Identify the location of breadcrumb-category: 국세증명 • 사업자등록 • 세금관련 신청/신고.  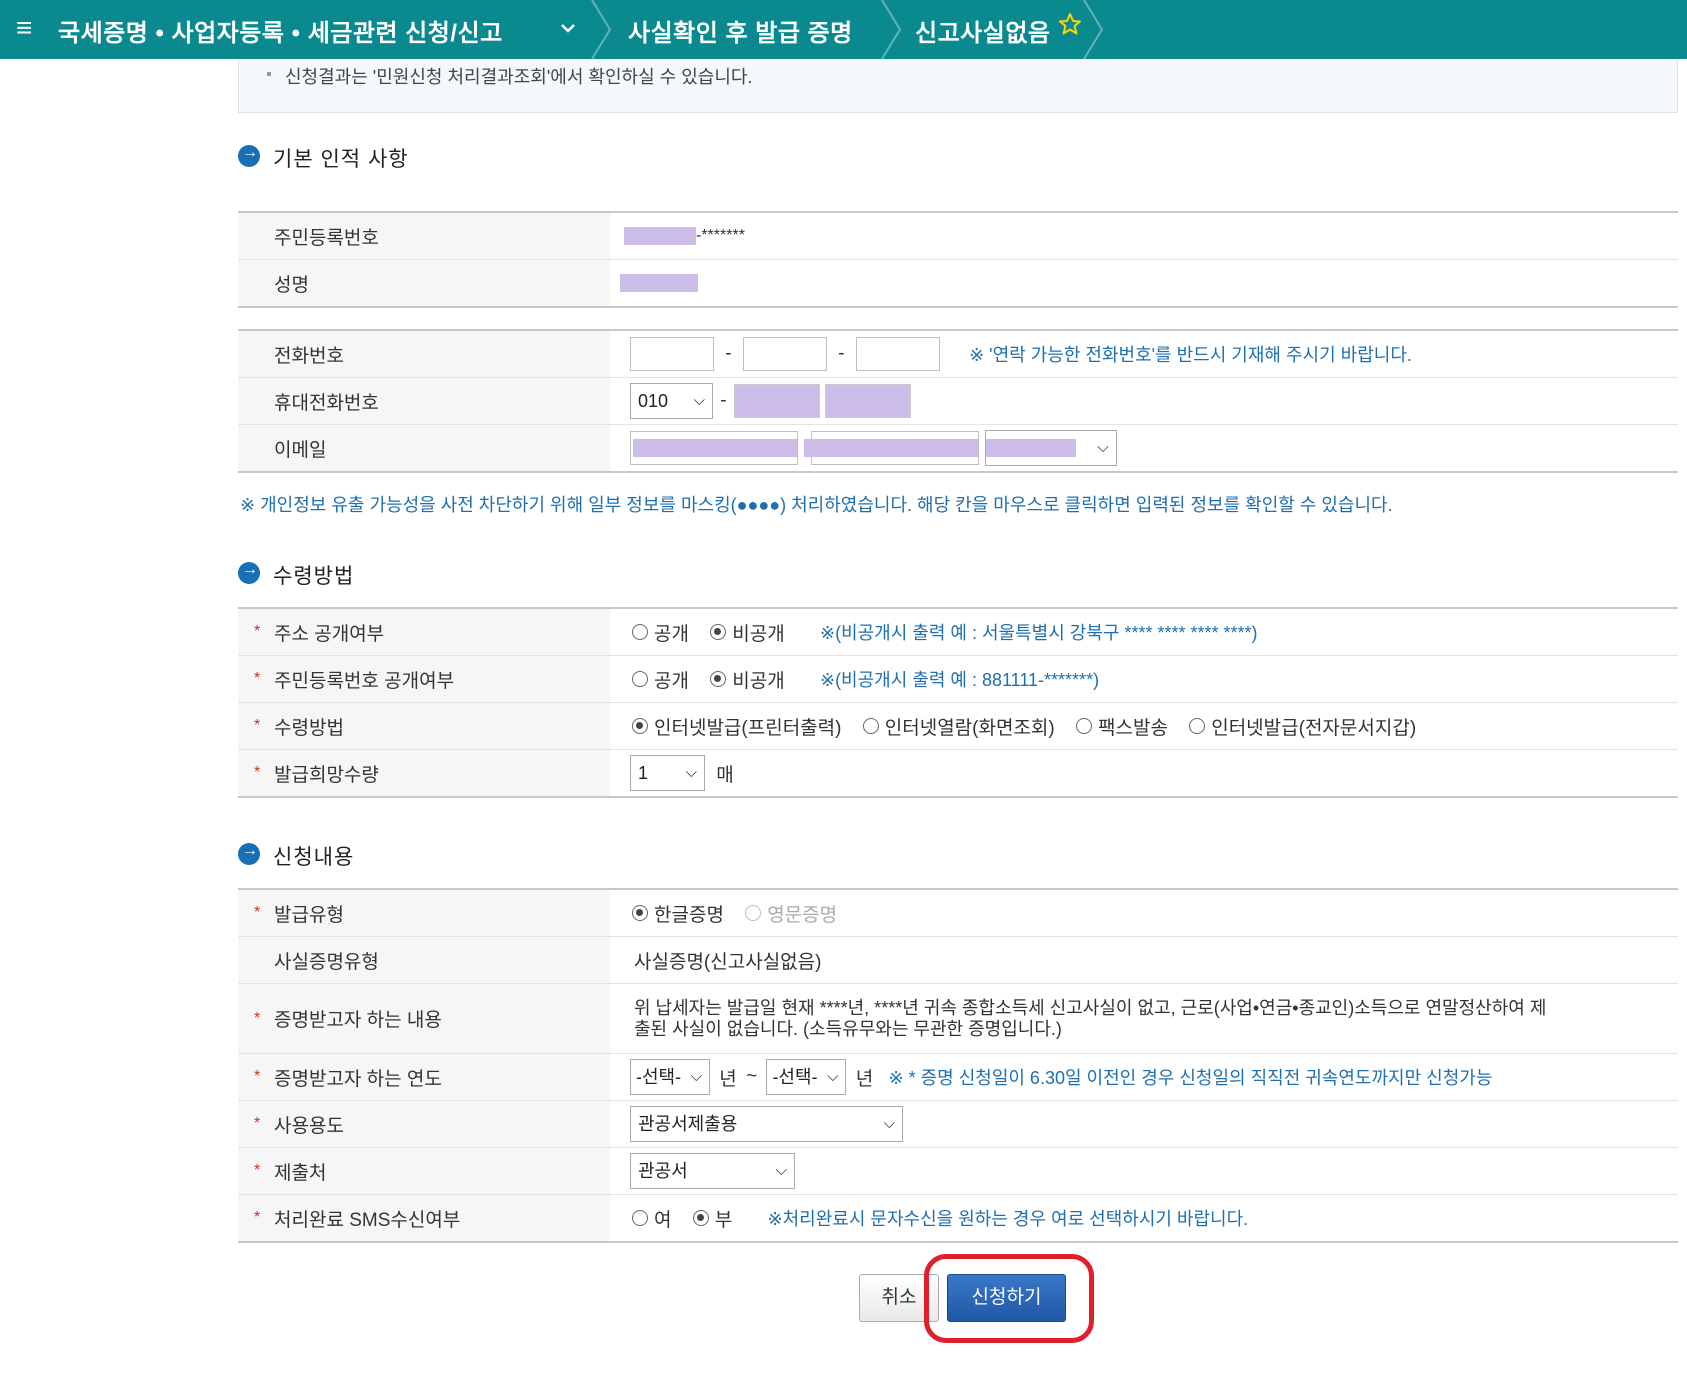
(280, 30).